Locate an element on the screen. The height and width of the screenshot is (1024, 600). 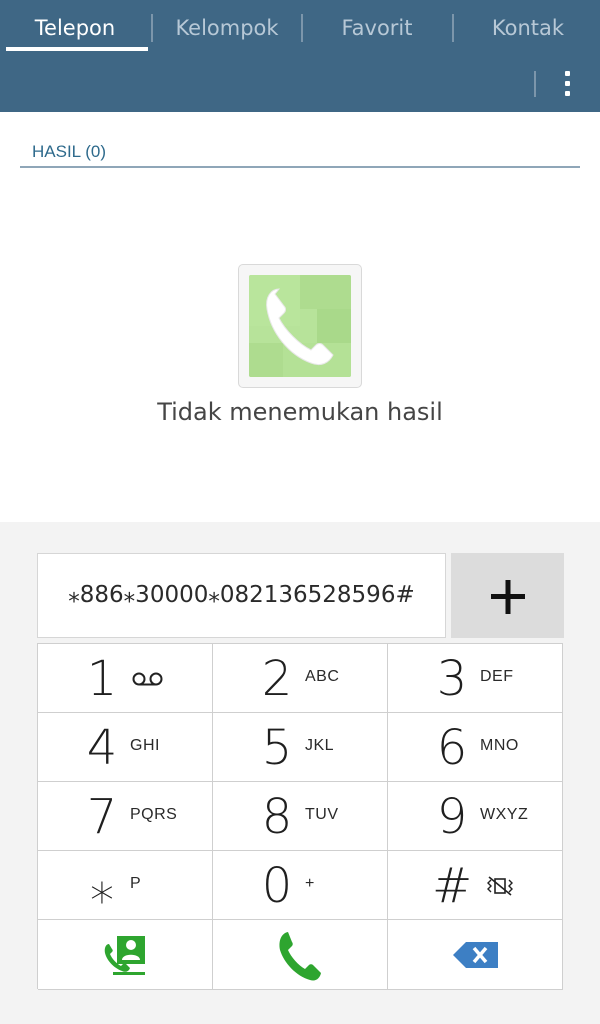
plus-icon is located at coordinates (508, 597).